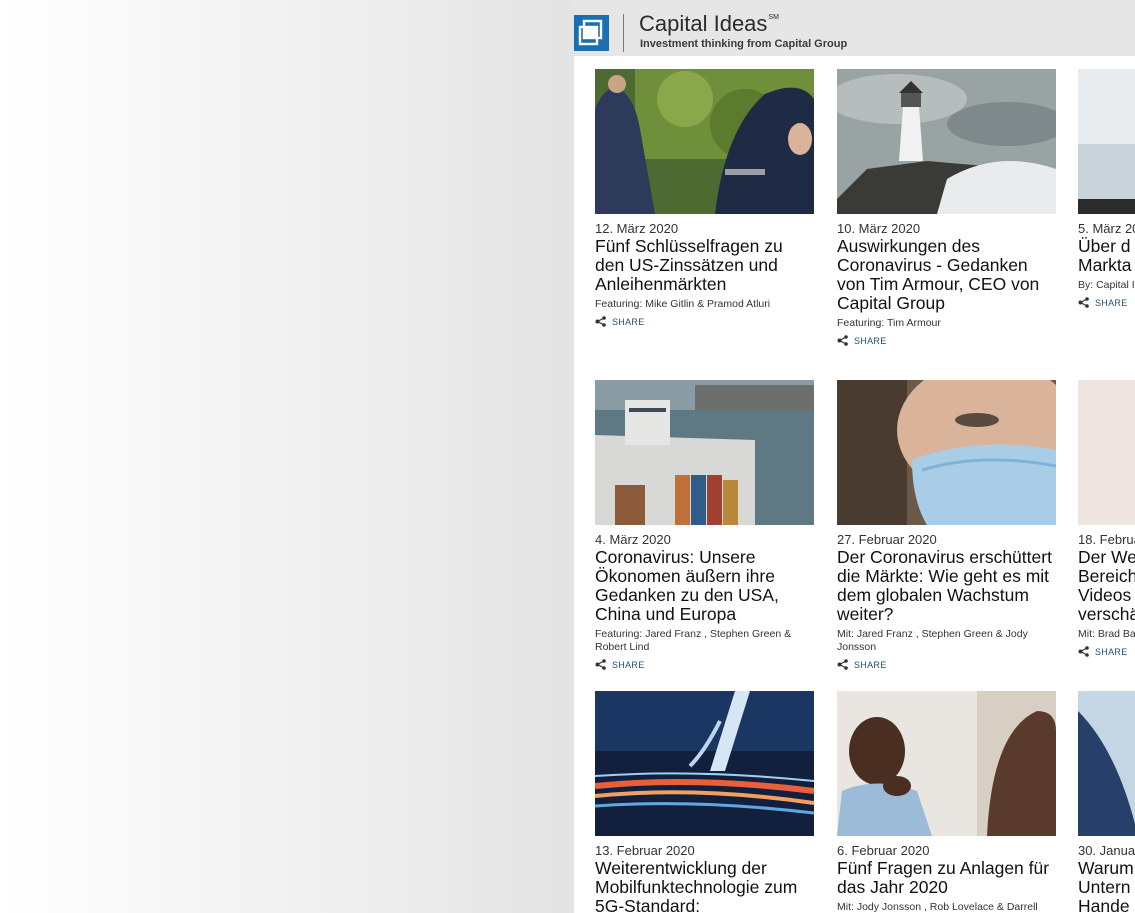 The image size is (1135, 913). I want to click on article-title: Warum Untern Hande, so click(1106, 886).